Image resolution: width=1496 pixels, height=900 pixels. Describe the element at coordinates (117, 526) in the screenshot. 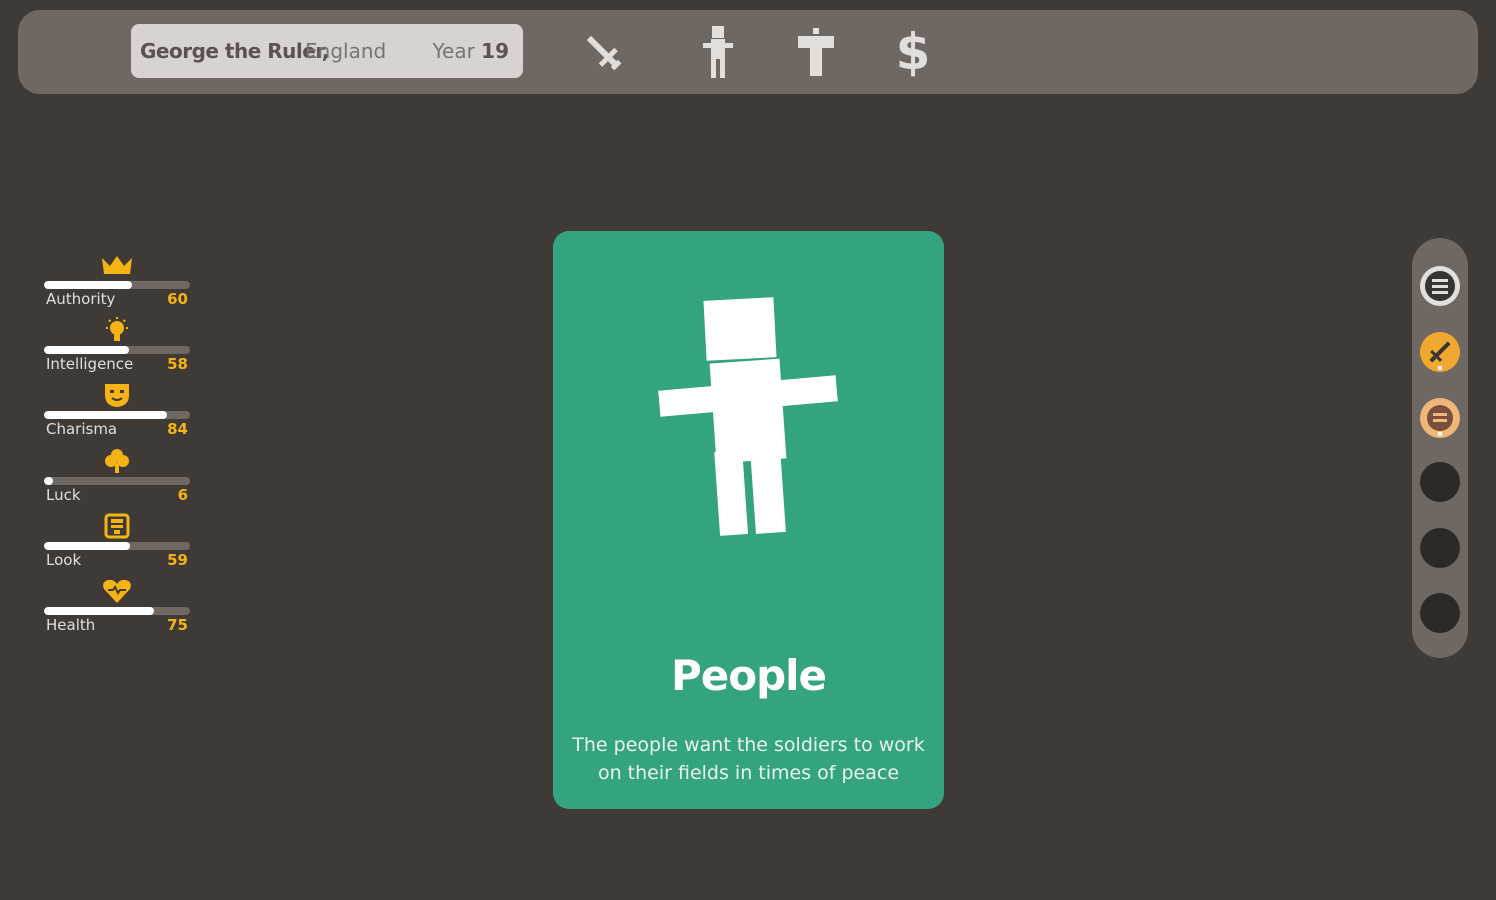

I see `mirror-icon` at that location.